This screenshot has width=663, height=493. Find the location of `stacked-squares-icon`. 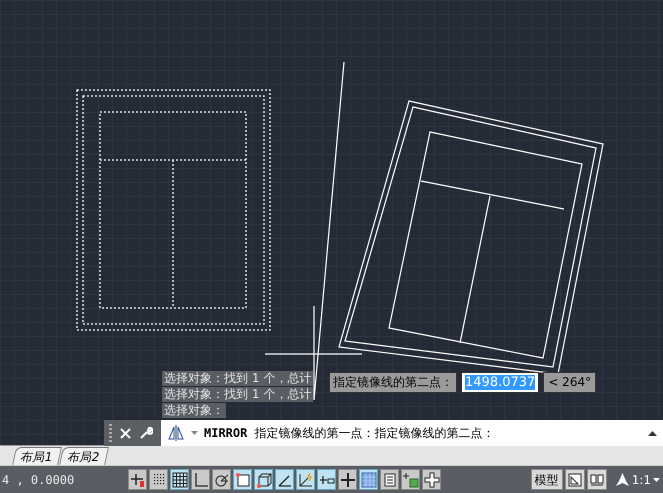

stacked-squares-icon is located at coordinates (410, 480).